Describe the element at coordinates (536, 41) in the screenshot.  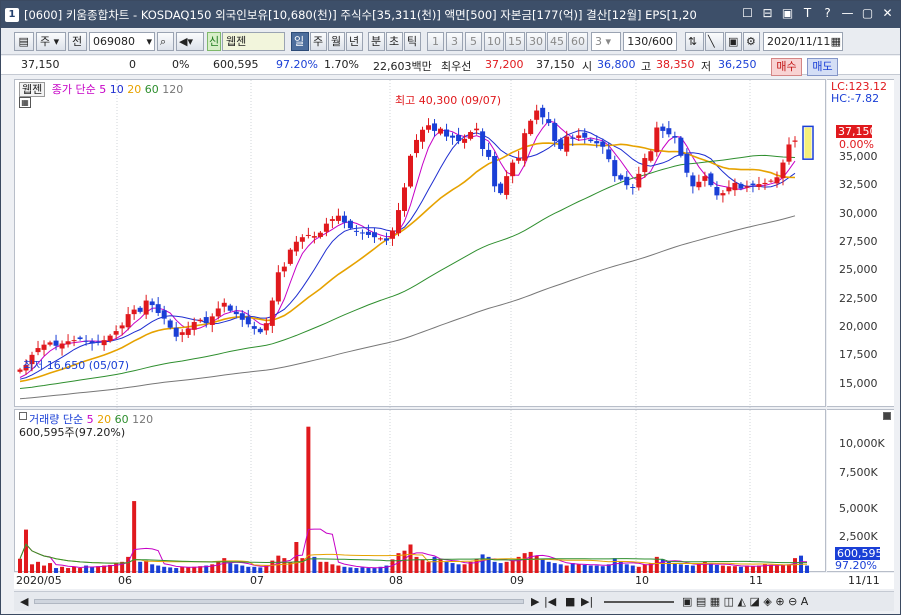
I see `minute-option-30: 30` at that location.